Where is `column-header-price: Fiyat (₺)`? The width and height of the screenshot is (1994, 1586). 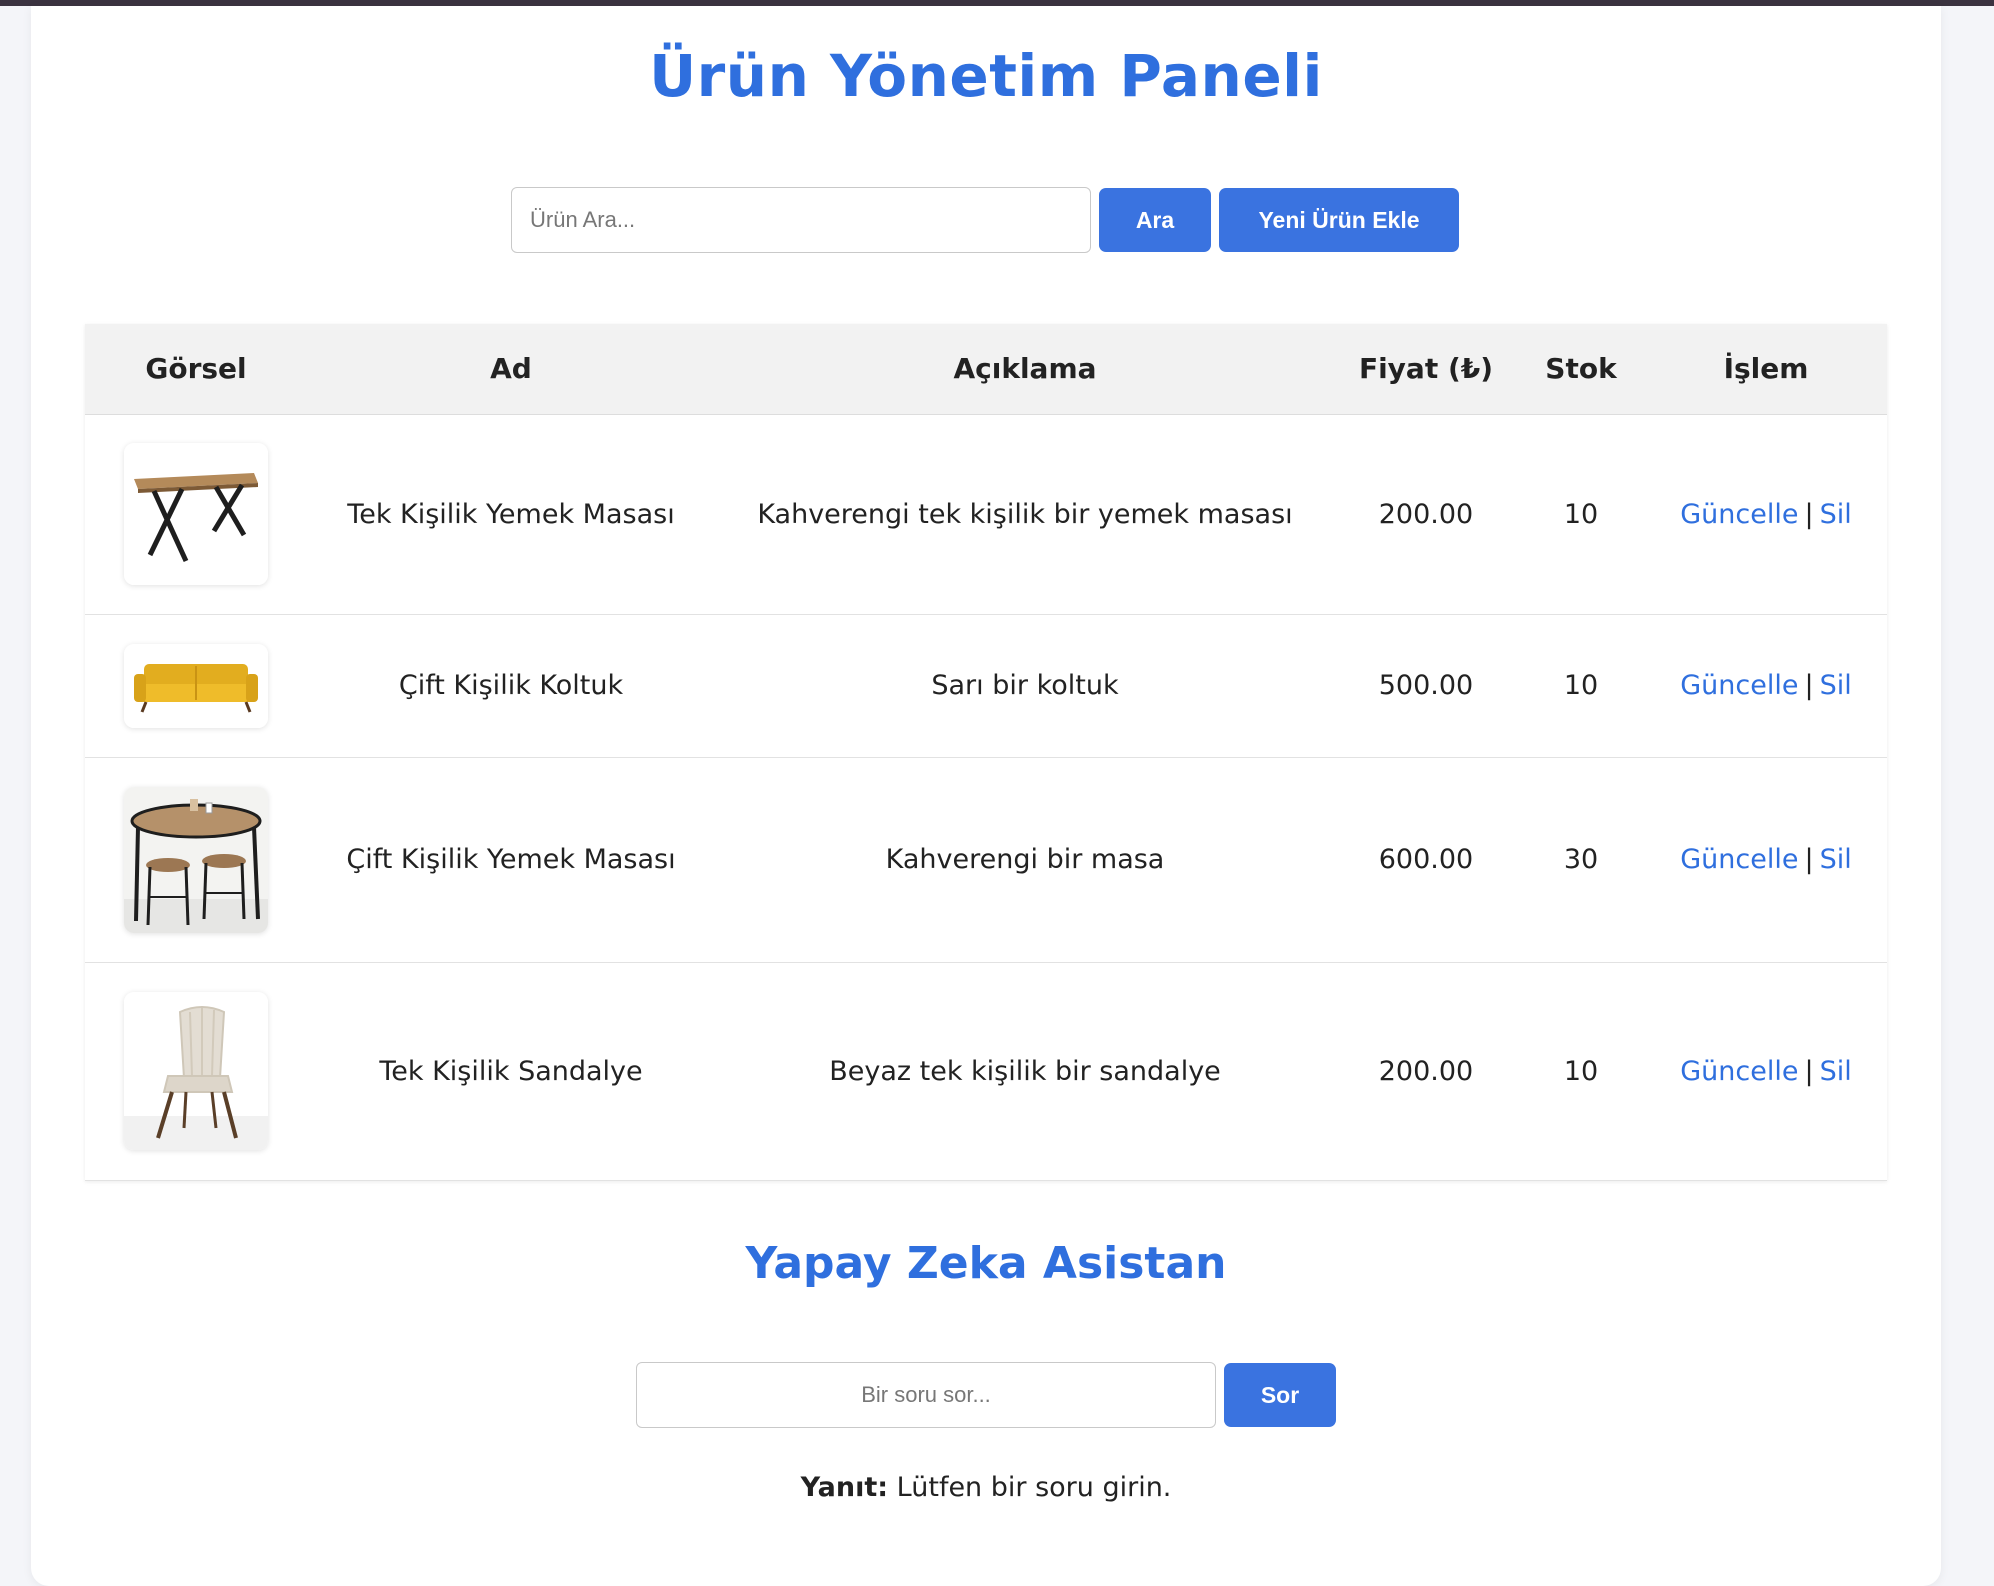 column-header-price: Fiyat (₺) is located at coordinates (1426, 369).